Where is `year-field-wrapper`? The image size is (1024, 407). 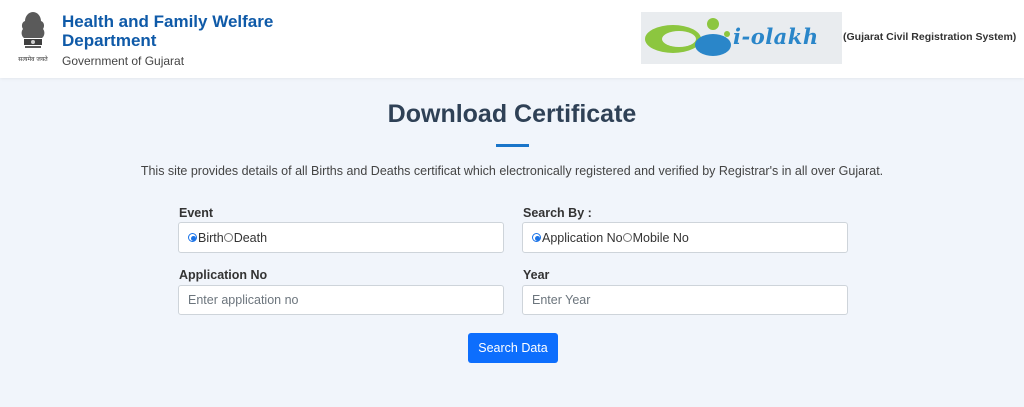
year-field-wrapper is located at coordinates (685, 300).